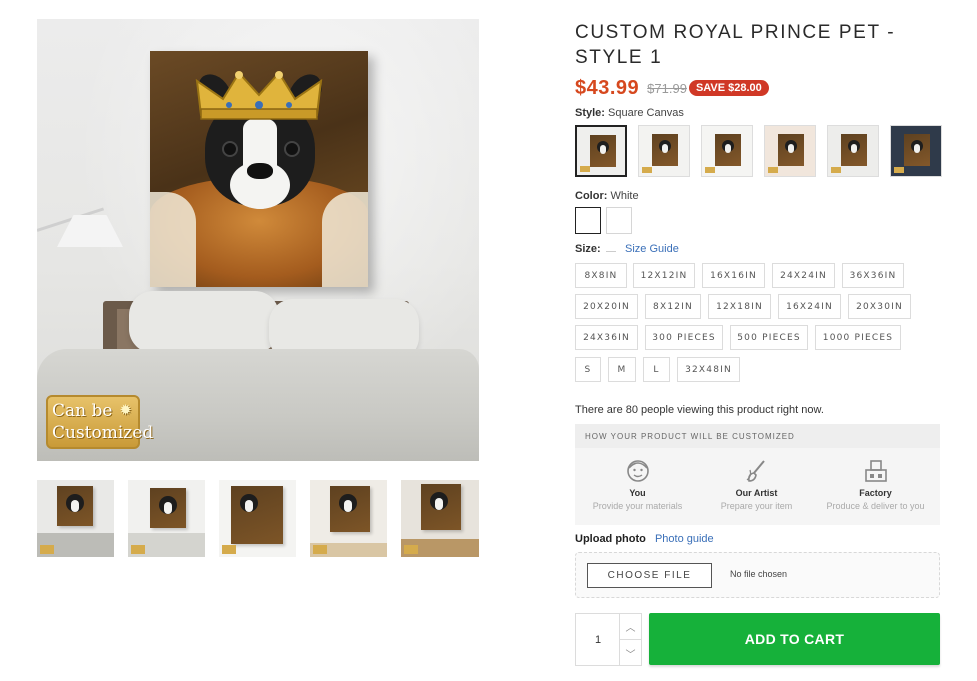 The width and height of the screenshot is (977, 681). Describe the element at coordinates (876, 472) in the screenshot. I see `factory-icon` at that location.